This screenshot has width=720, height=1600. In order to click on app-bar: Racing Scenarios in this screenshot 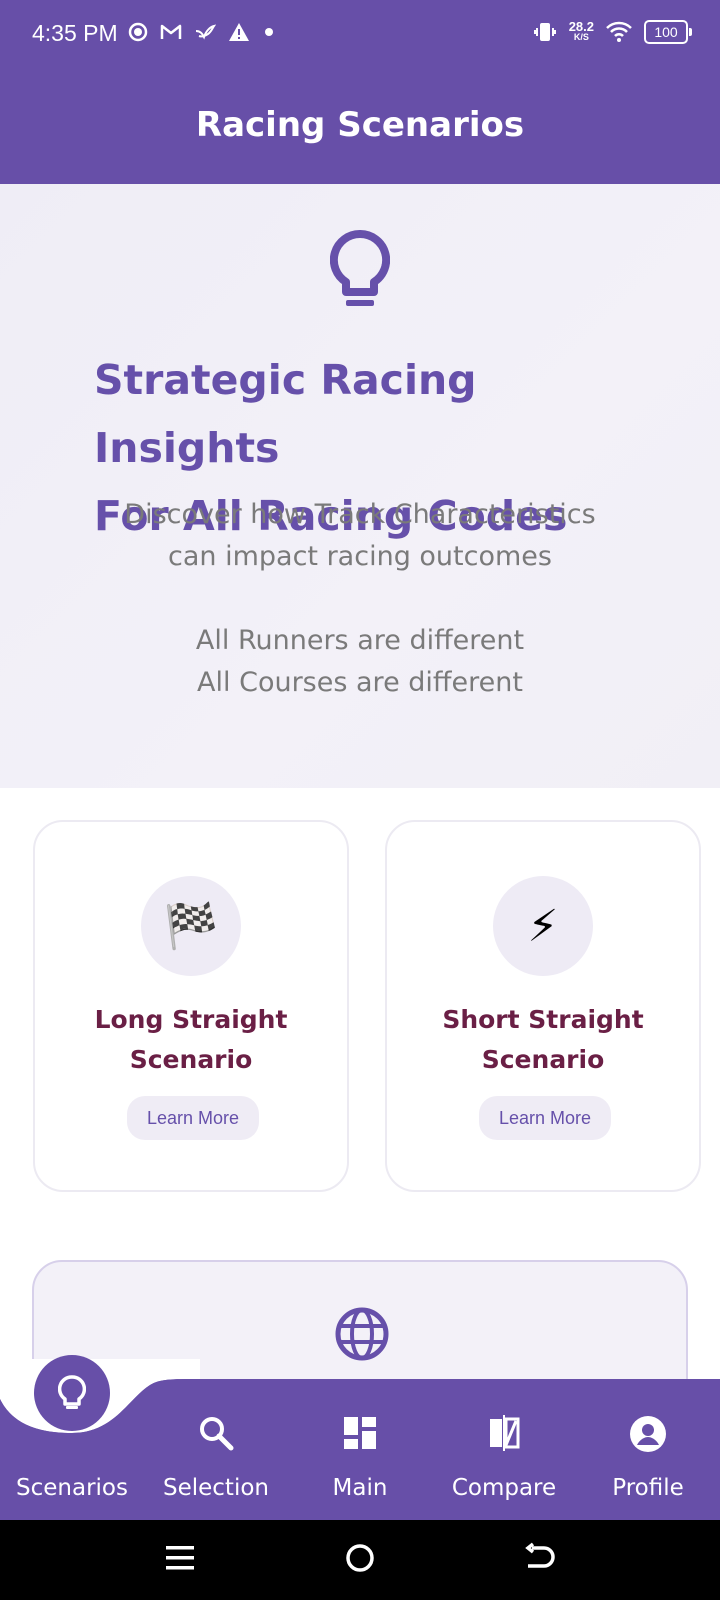, I will do `click(360, 128)`.